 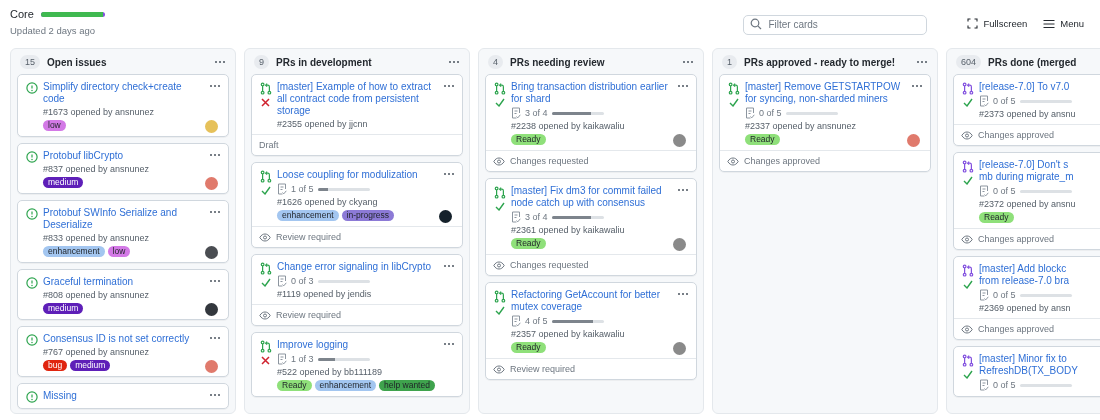 I want to click on card: Refactoring GetAccount for better mutex coverage 4 of 5 #2357 opened by kaikawaliu Ready Review required, so click(x=591, y=331).